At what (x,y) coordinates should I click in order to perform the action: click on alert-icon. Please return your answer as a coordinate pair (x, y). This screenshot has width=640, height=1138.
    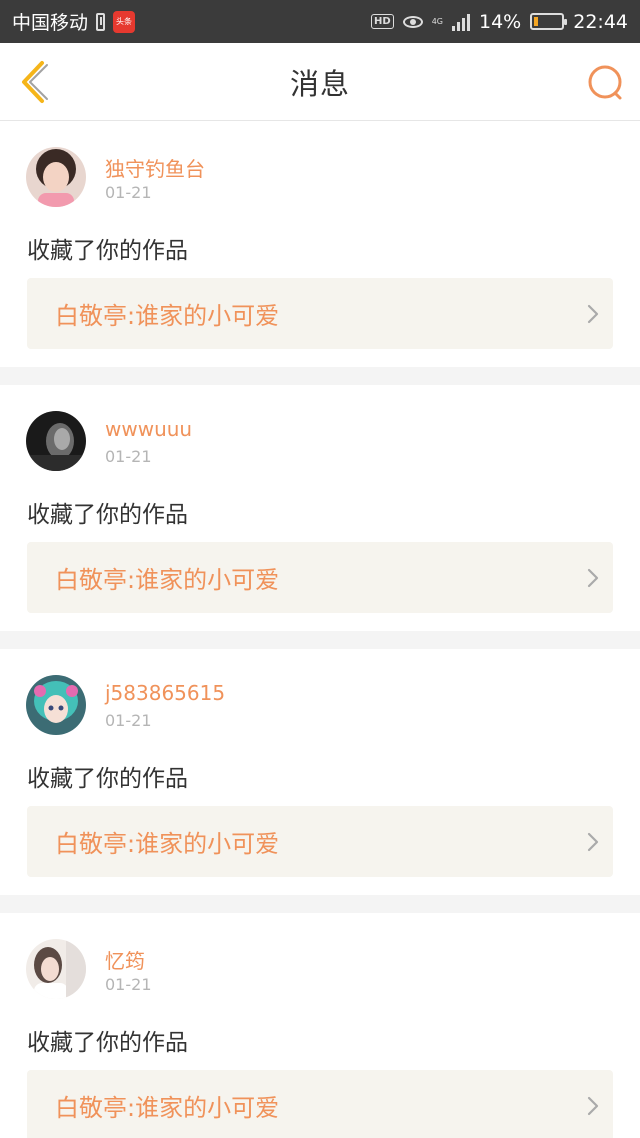
    Looking at the image, I should click on (101, 21).